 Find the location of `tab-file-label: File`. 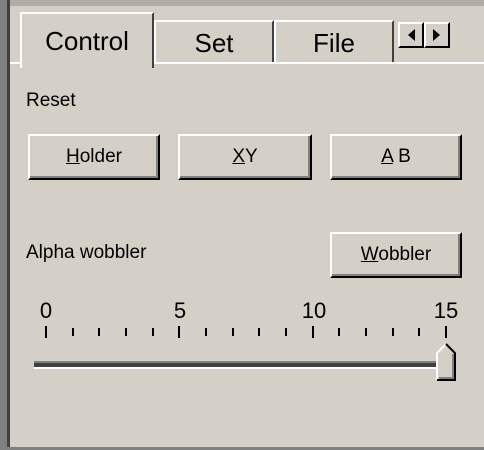

tab-file-label: File is located at coordinates (334, 42).